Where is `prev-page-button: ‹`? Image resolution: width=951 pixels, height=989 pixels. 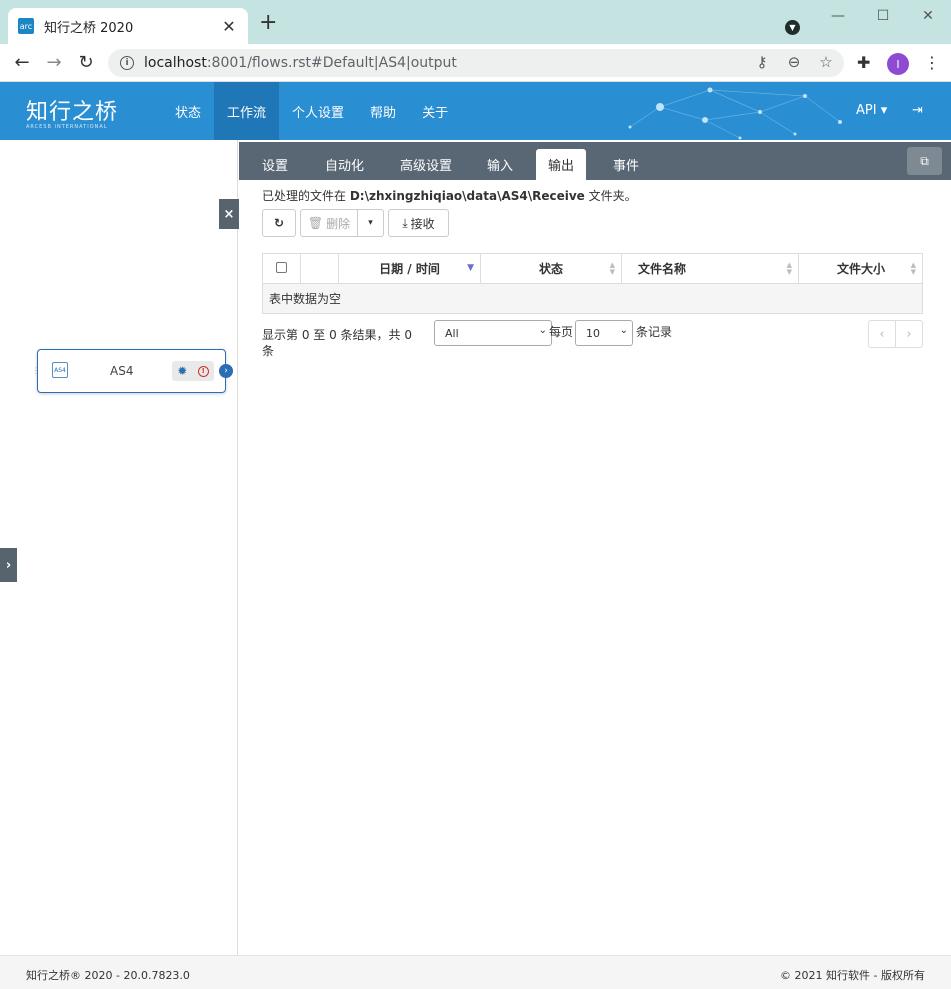
prev-page-button: ‹ is located at coordinates (882, 334).